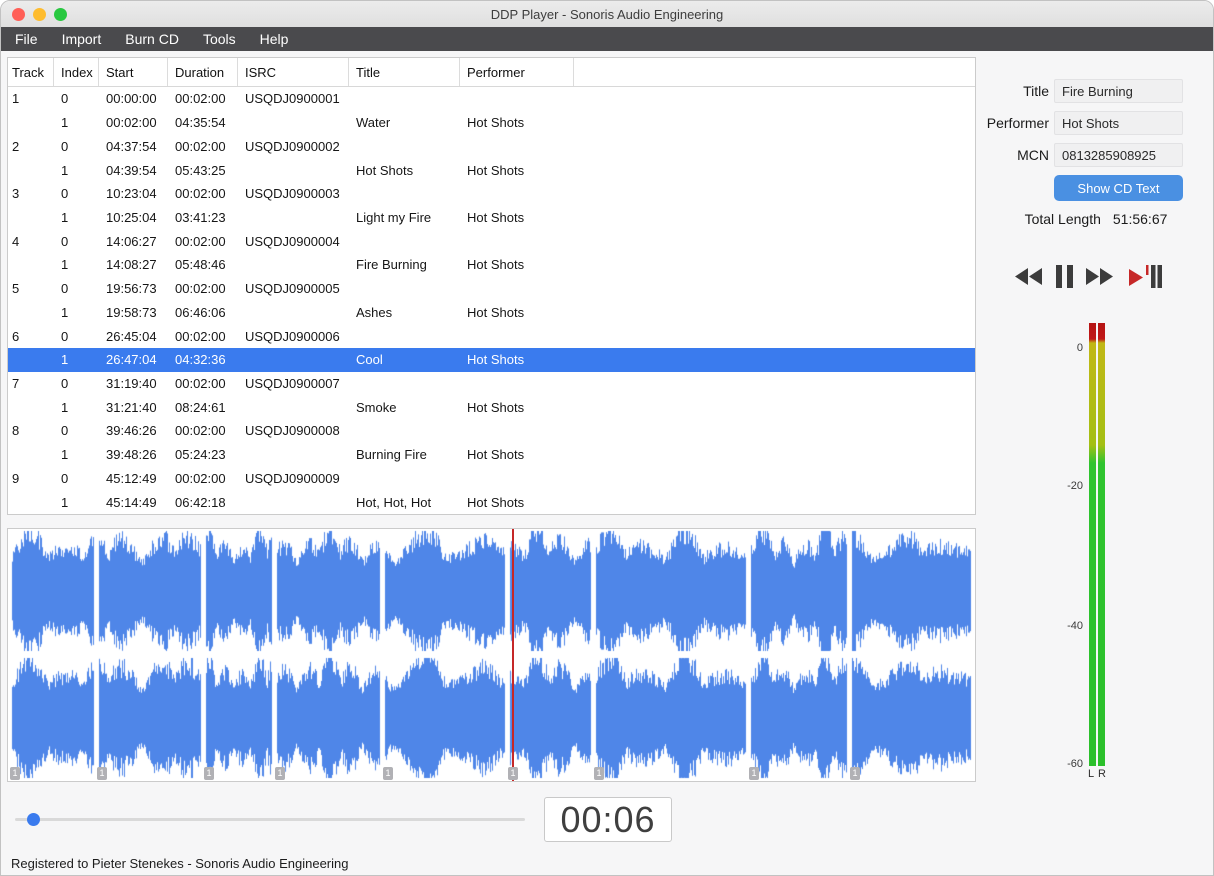 The height and width of the screenshot is (876, 1214). I want to click on table-row: 2 0 04:37:54 00:02:00 USQDJ0900002, so click(491, 146).